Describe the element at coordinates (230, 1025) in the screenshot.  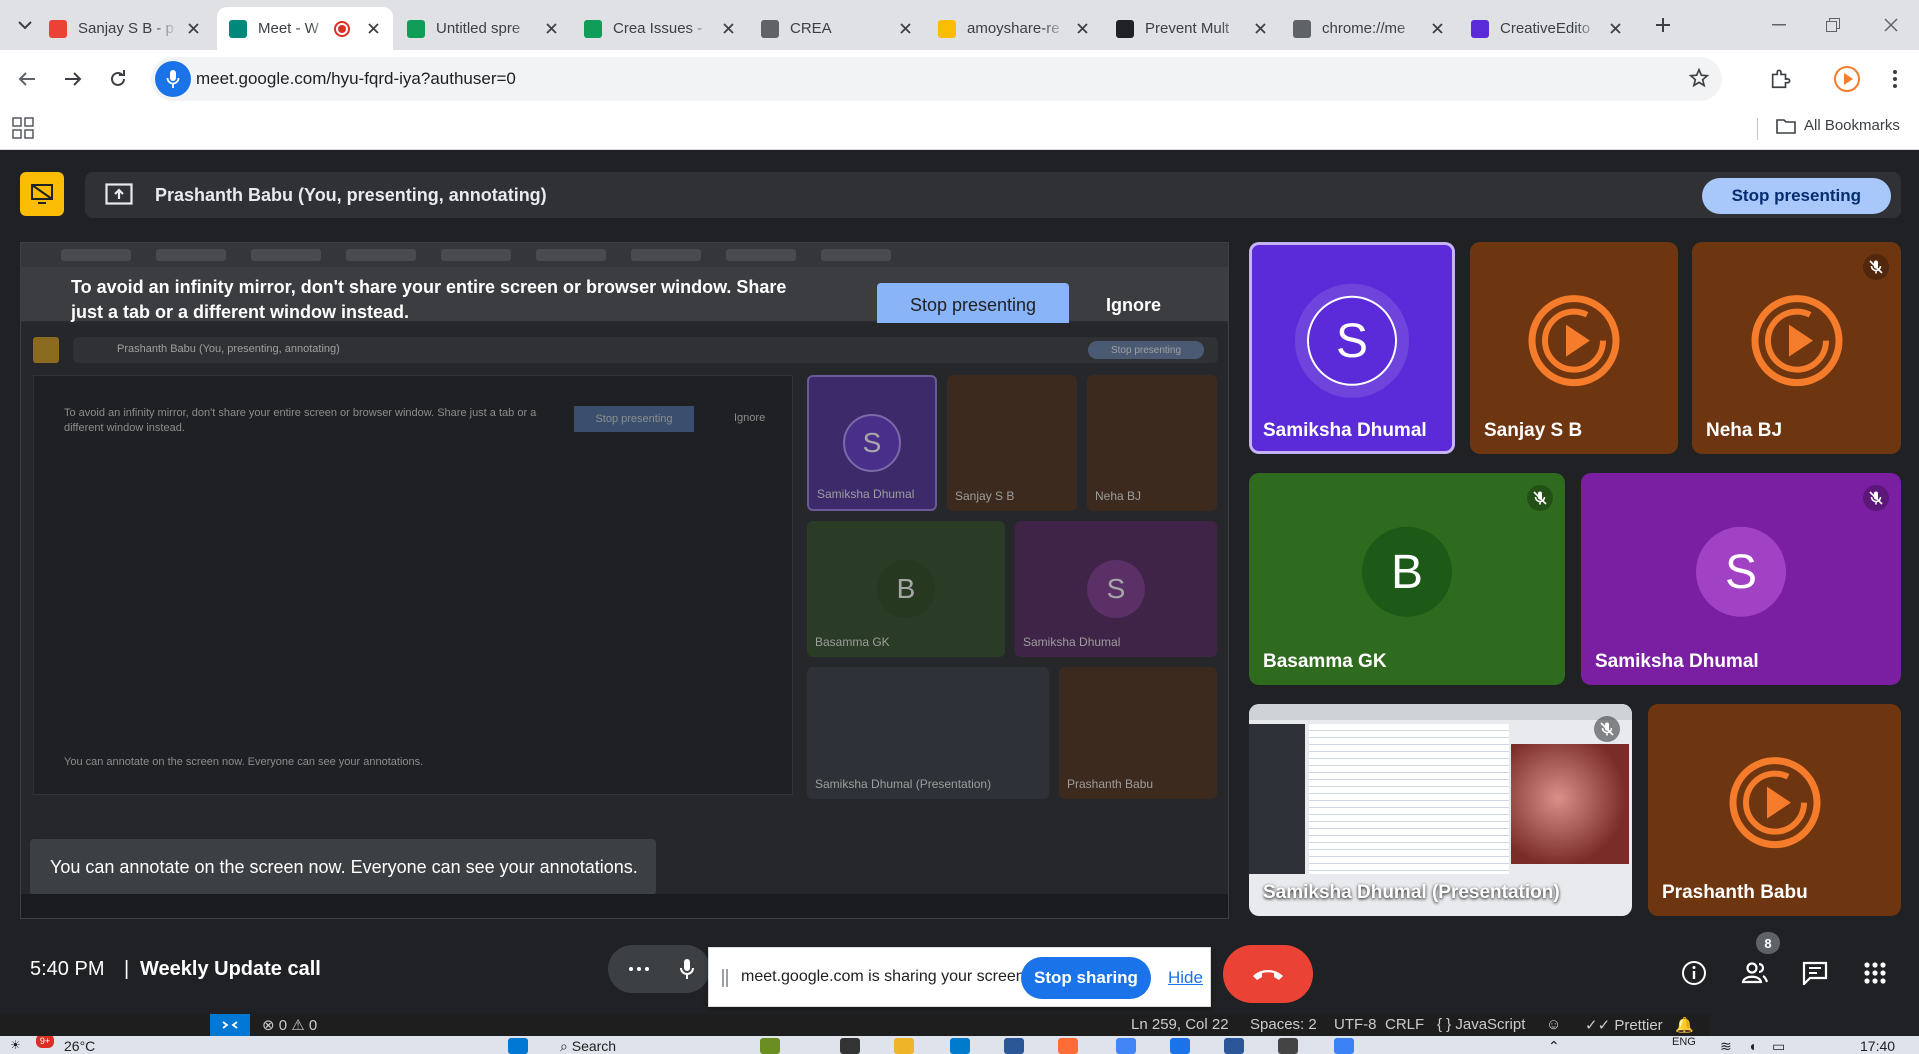
I see `remote-indicator` at that location.